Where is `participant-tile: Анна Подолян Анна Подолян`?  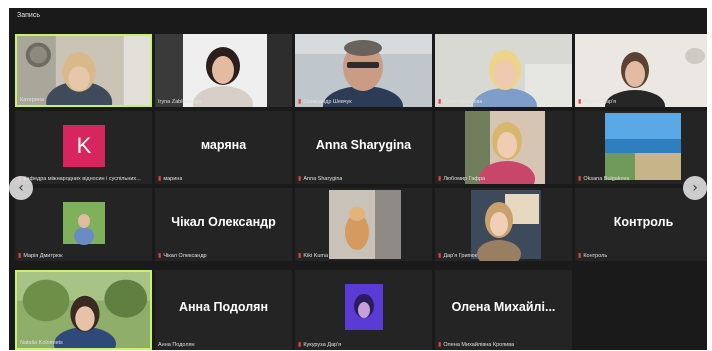 participant-tile: Анна Подолян Анна Подолян is located at coordinates (223, 310).